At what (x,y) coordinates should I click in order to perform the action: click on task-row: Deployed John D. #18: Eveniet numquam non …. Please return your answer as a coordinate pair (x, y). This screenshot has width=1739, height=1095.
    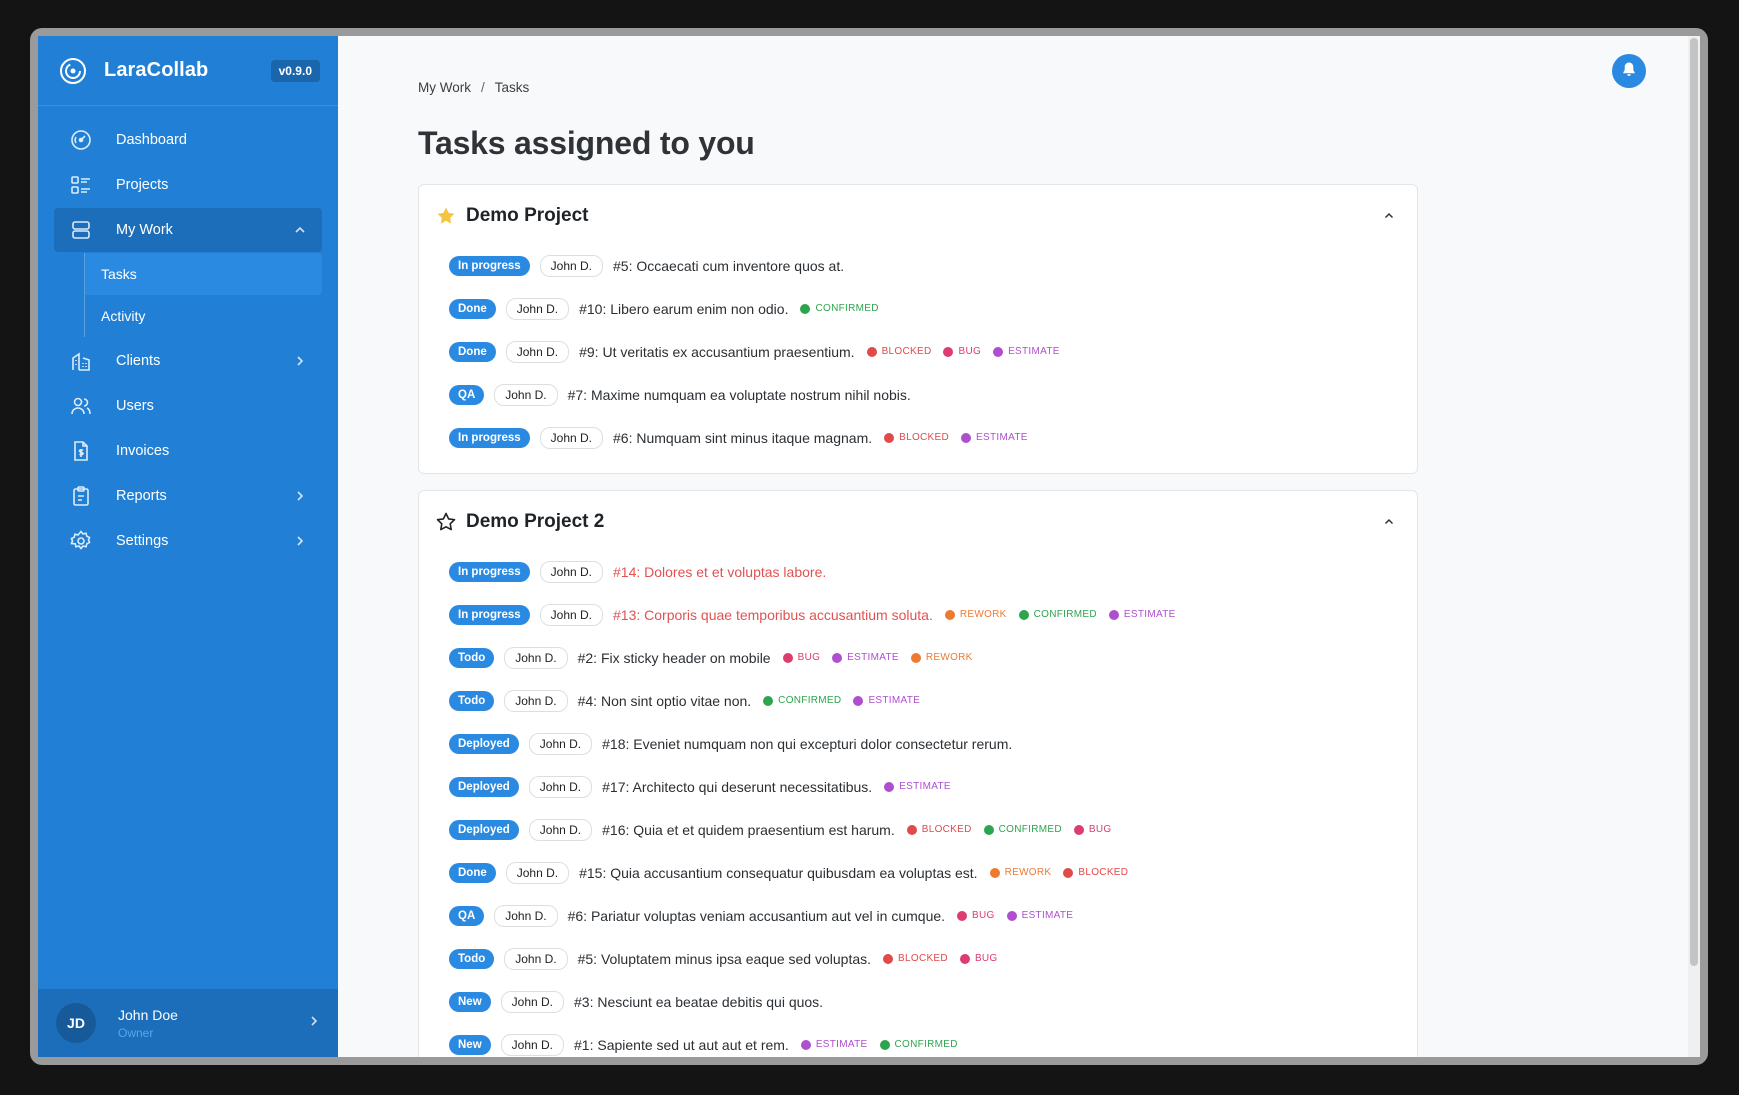
    Looking at the image, I should click on (923, 743).